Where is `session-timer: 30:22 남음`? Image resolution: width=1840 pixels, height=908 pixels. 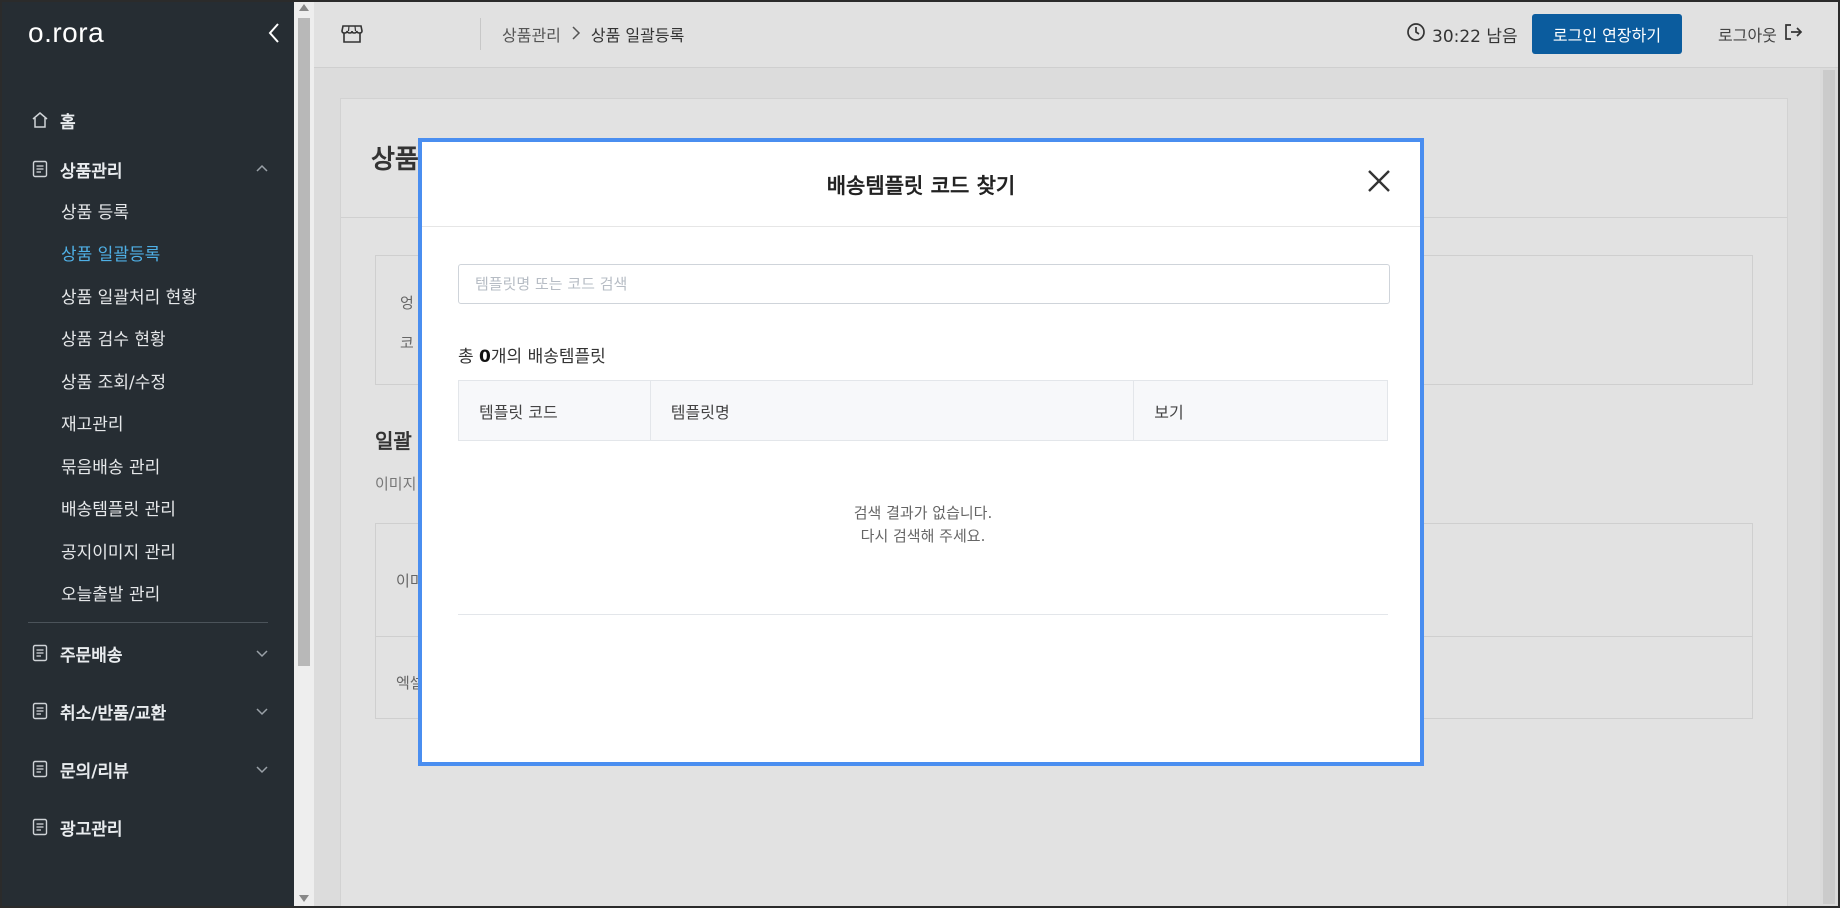
session-timer: 30:22 남음 is located at coordinates (1462, 34).